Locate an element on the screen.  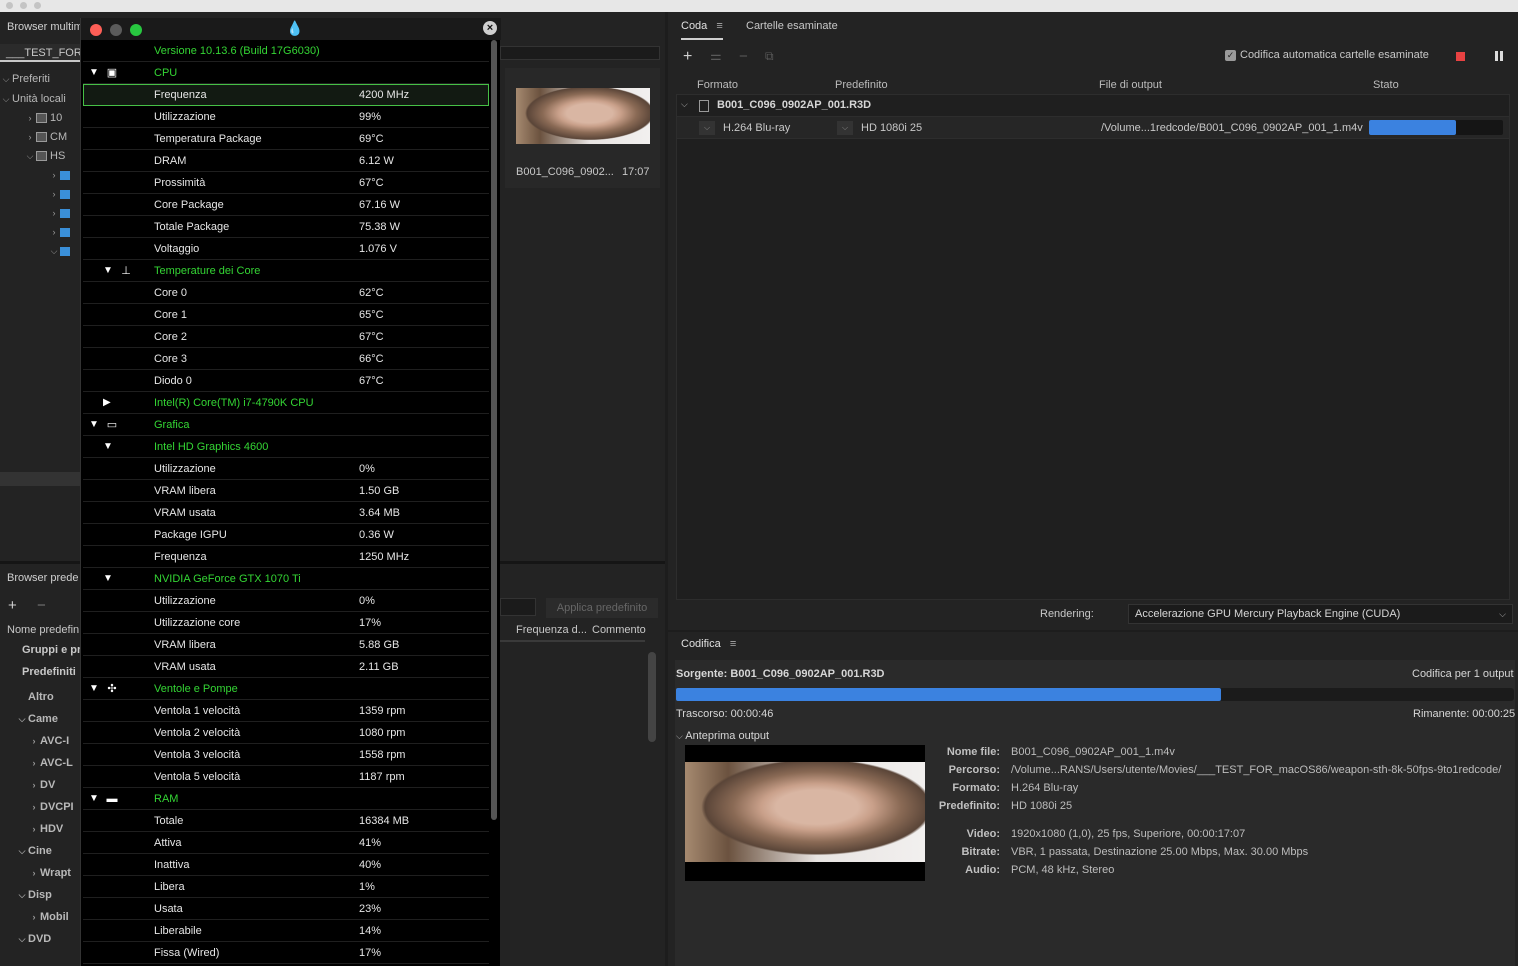
sensor-row: DRAM 6.12 W is located at coordinates (286, 161).